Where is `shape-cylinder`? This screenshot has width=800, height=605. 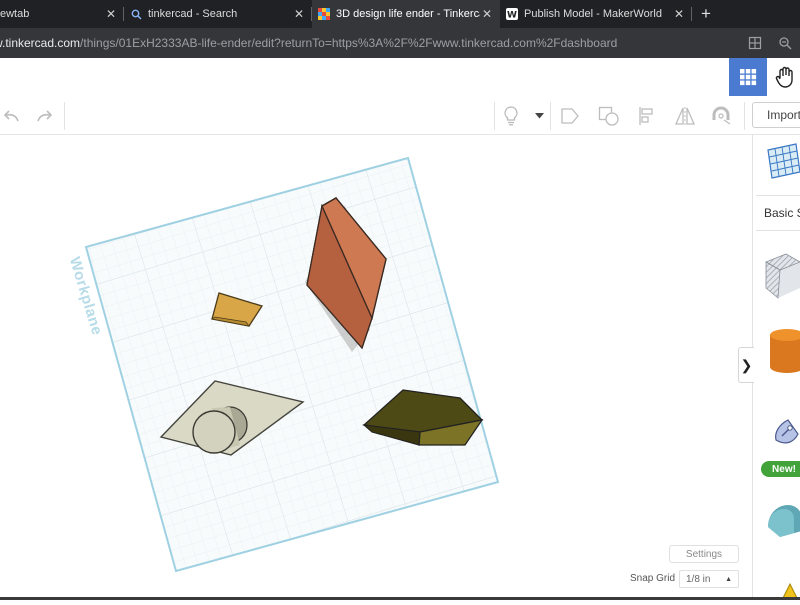
shape-cylinder is located at coordinates (778, 353).